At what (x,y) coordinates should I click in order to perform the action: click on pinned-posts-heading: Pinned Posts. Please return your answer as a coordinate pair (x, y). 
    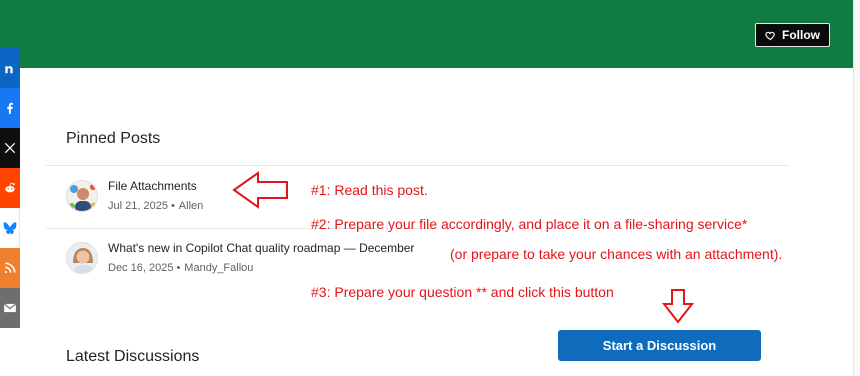
    Looking at the image, I should click on (113, 138).